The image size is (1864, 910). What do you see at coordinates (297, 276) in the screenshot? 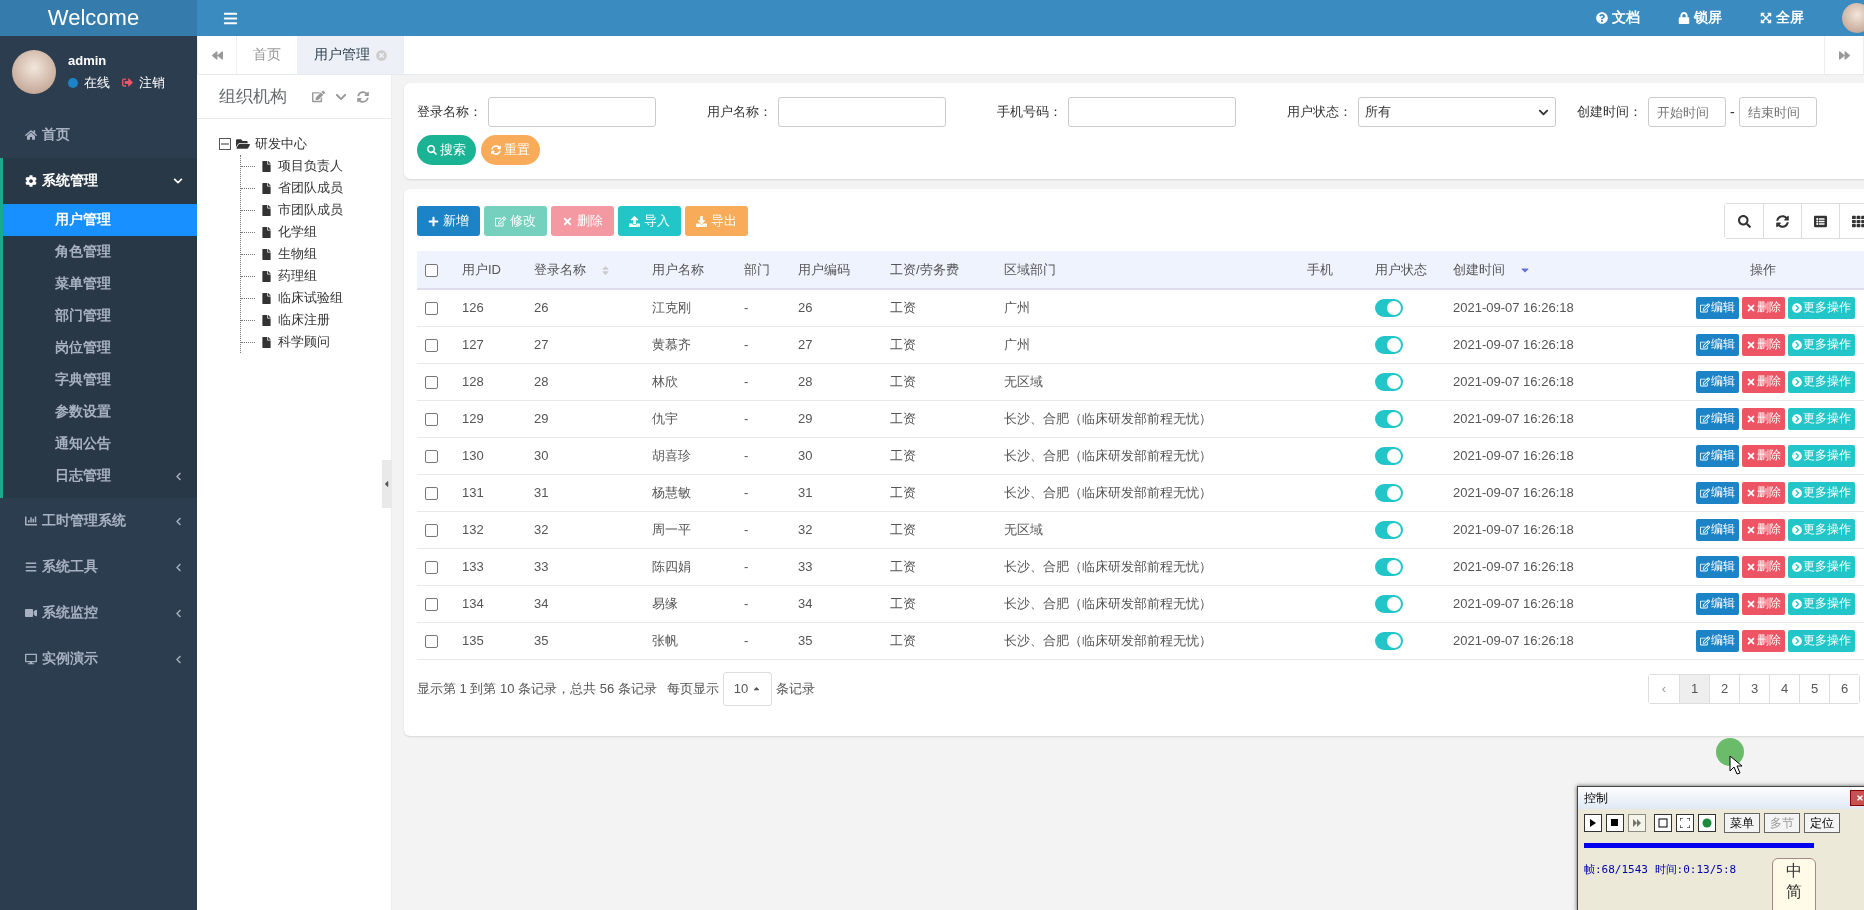
I see `tree-node: 药理组` at bounding box center [297, 276].